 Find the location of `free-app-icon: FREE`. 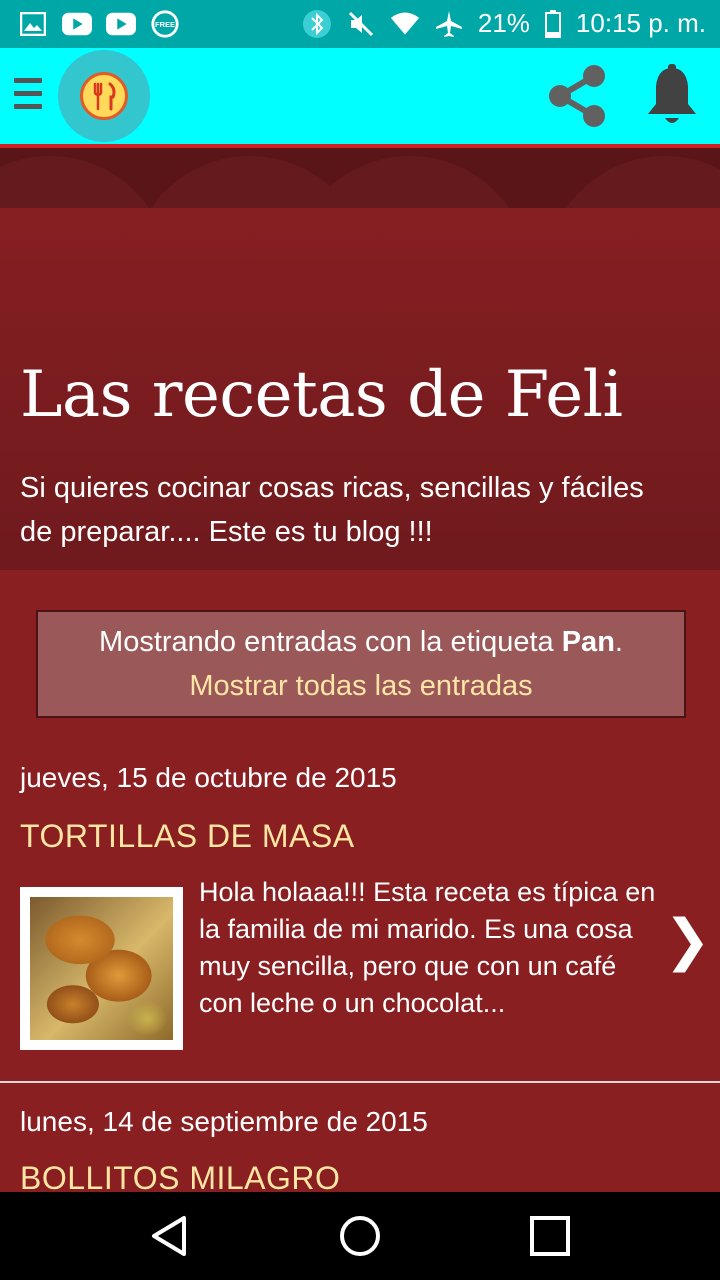

free-app-icon: FREE is located at coordinates (165, 24).